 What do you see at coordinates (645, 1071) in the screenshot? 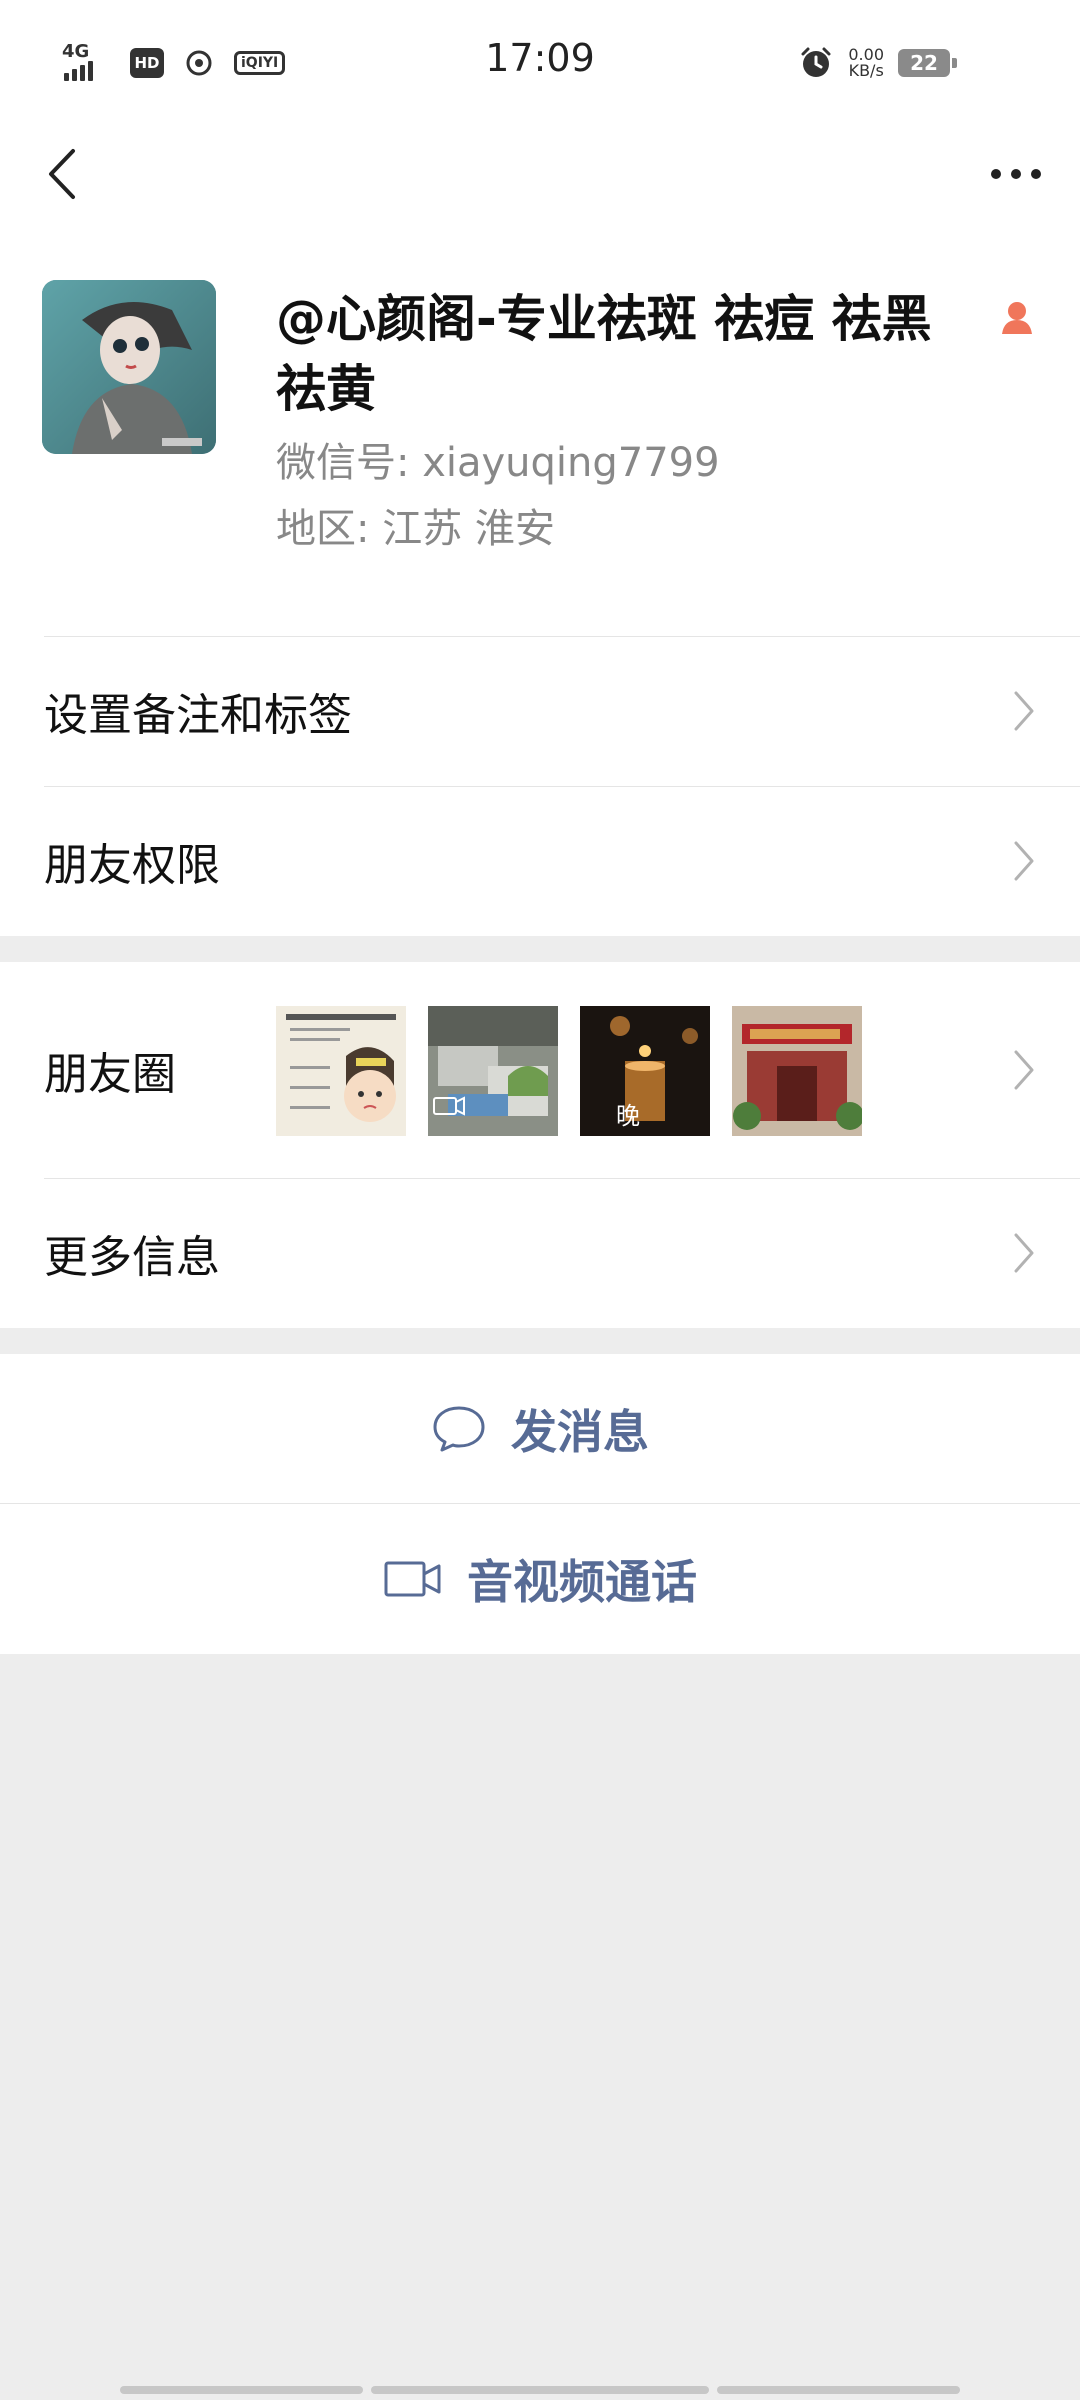
I see `moments-thumbnail: 晚` at bounding box center [645, 1071].